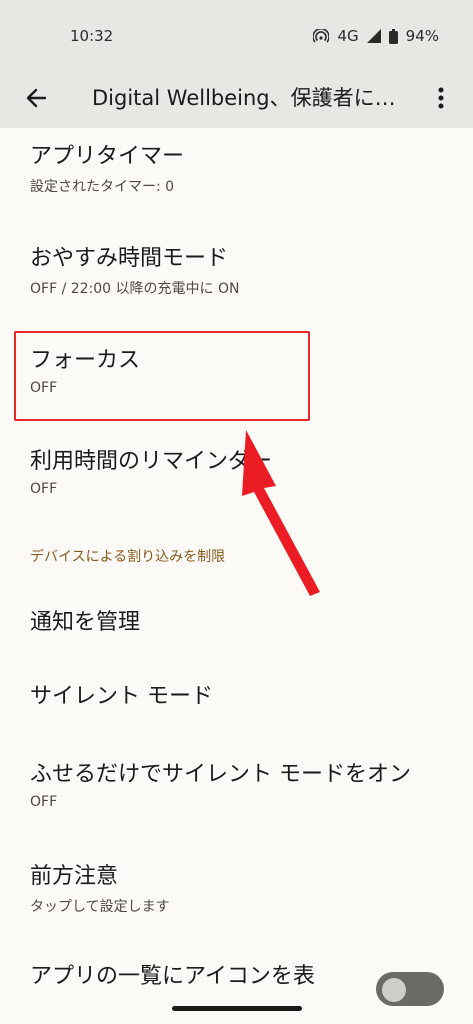  I want to click on item-subtitle: タップして設定します, so click(100, 907).